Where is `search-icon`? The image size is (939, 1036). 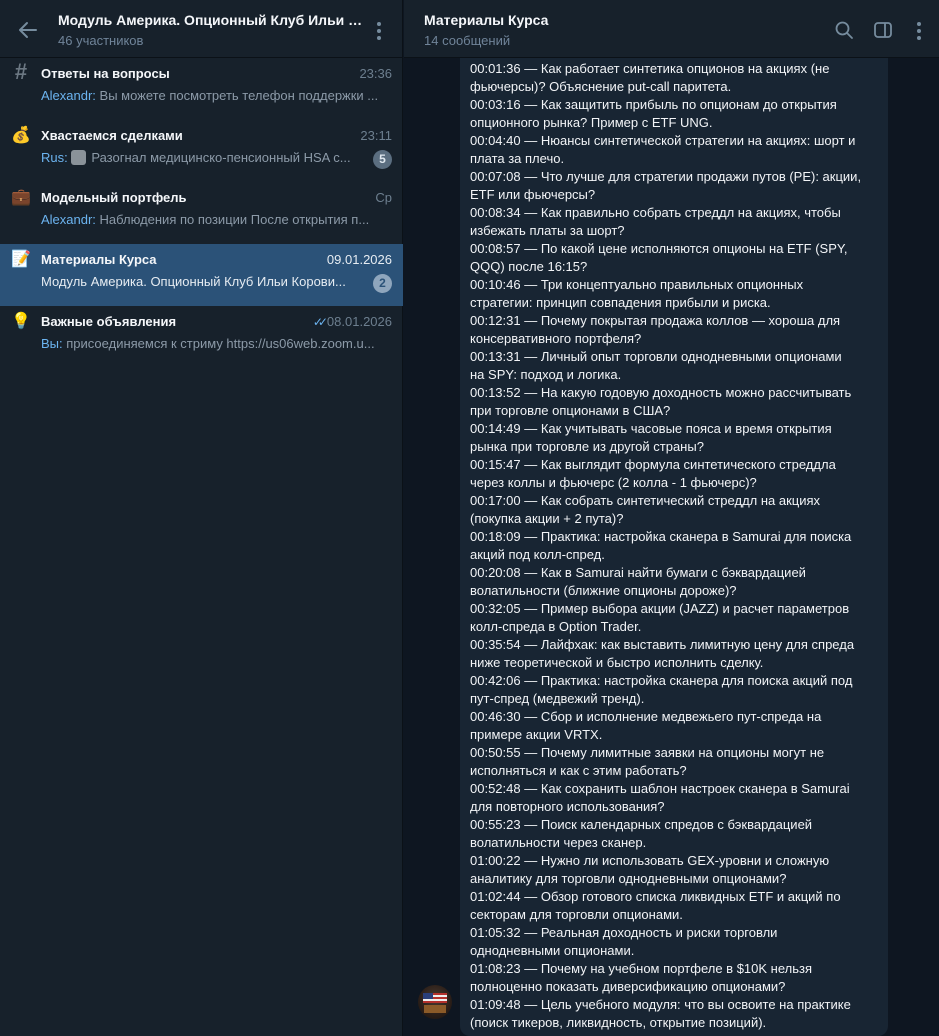
search-icon is located at coordinates (844, 30).